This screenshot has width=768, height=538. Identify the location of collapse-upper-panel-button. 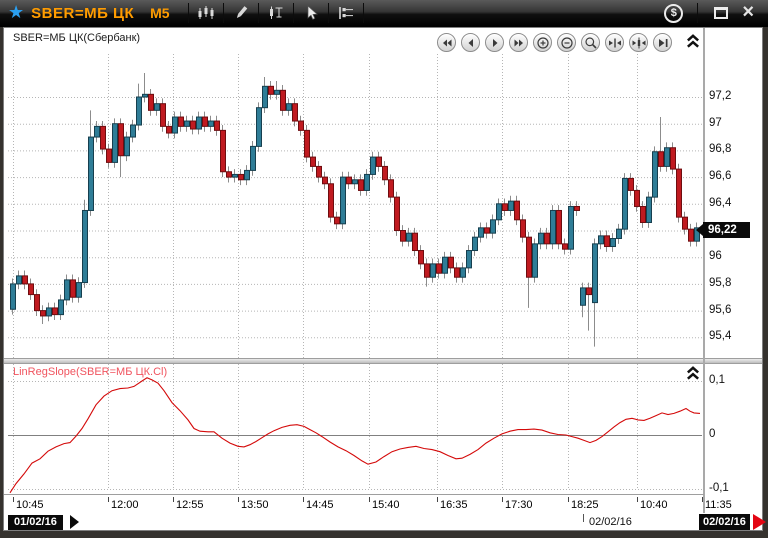
(693, 41).